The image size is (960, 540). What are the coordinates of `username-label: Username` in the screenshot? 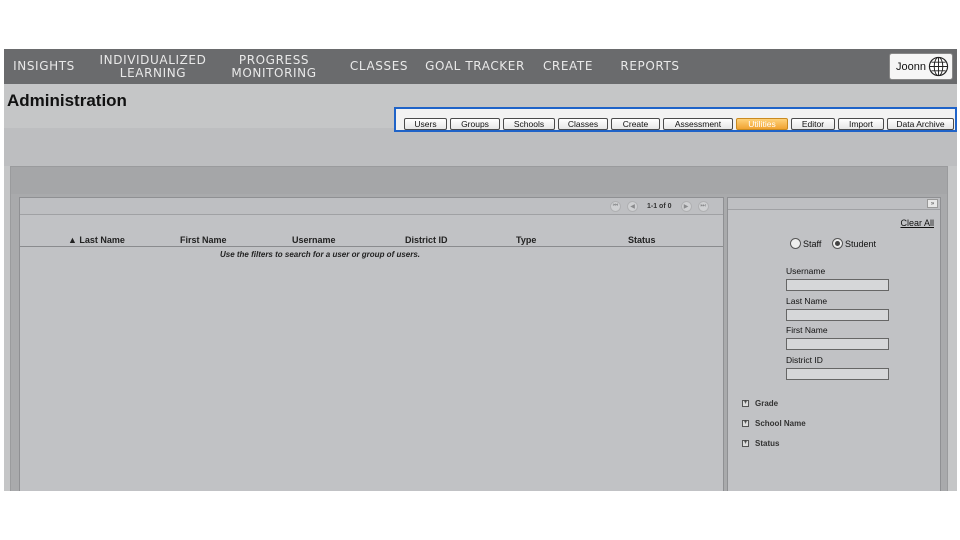 It's located at (806, 271).